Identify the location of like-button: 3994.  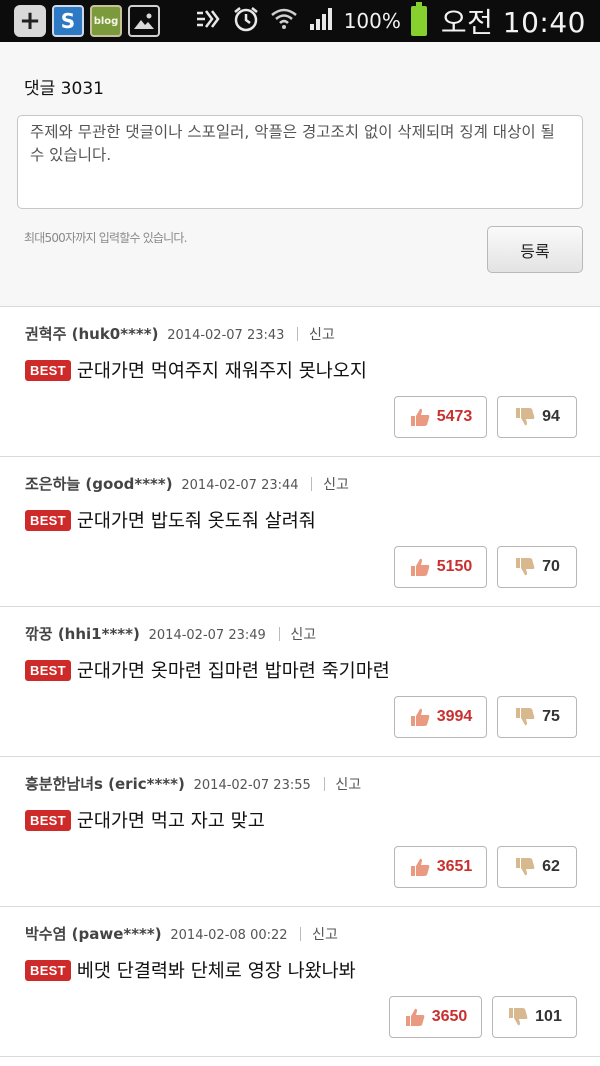
(440, 717).